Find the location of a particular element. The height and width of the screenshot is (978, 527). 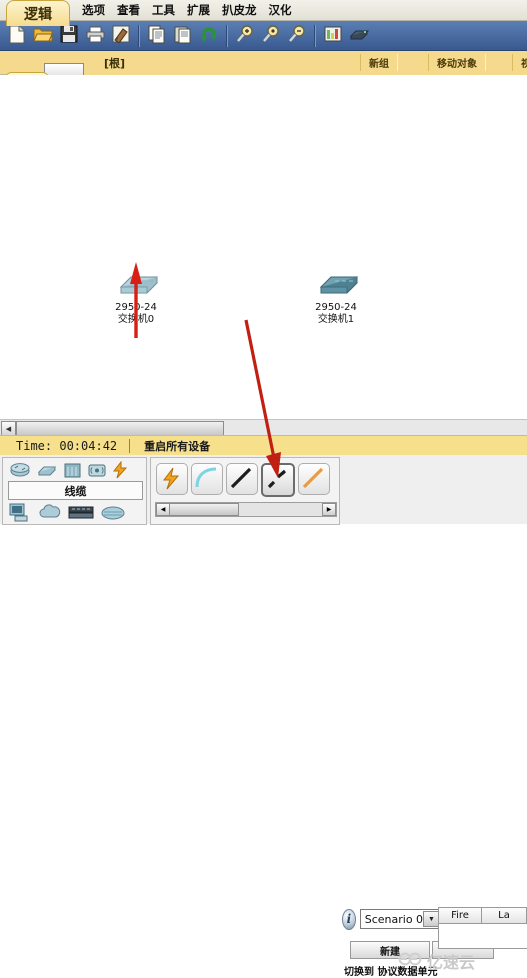

print-icon is located at coordinates (95, 36).